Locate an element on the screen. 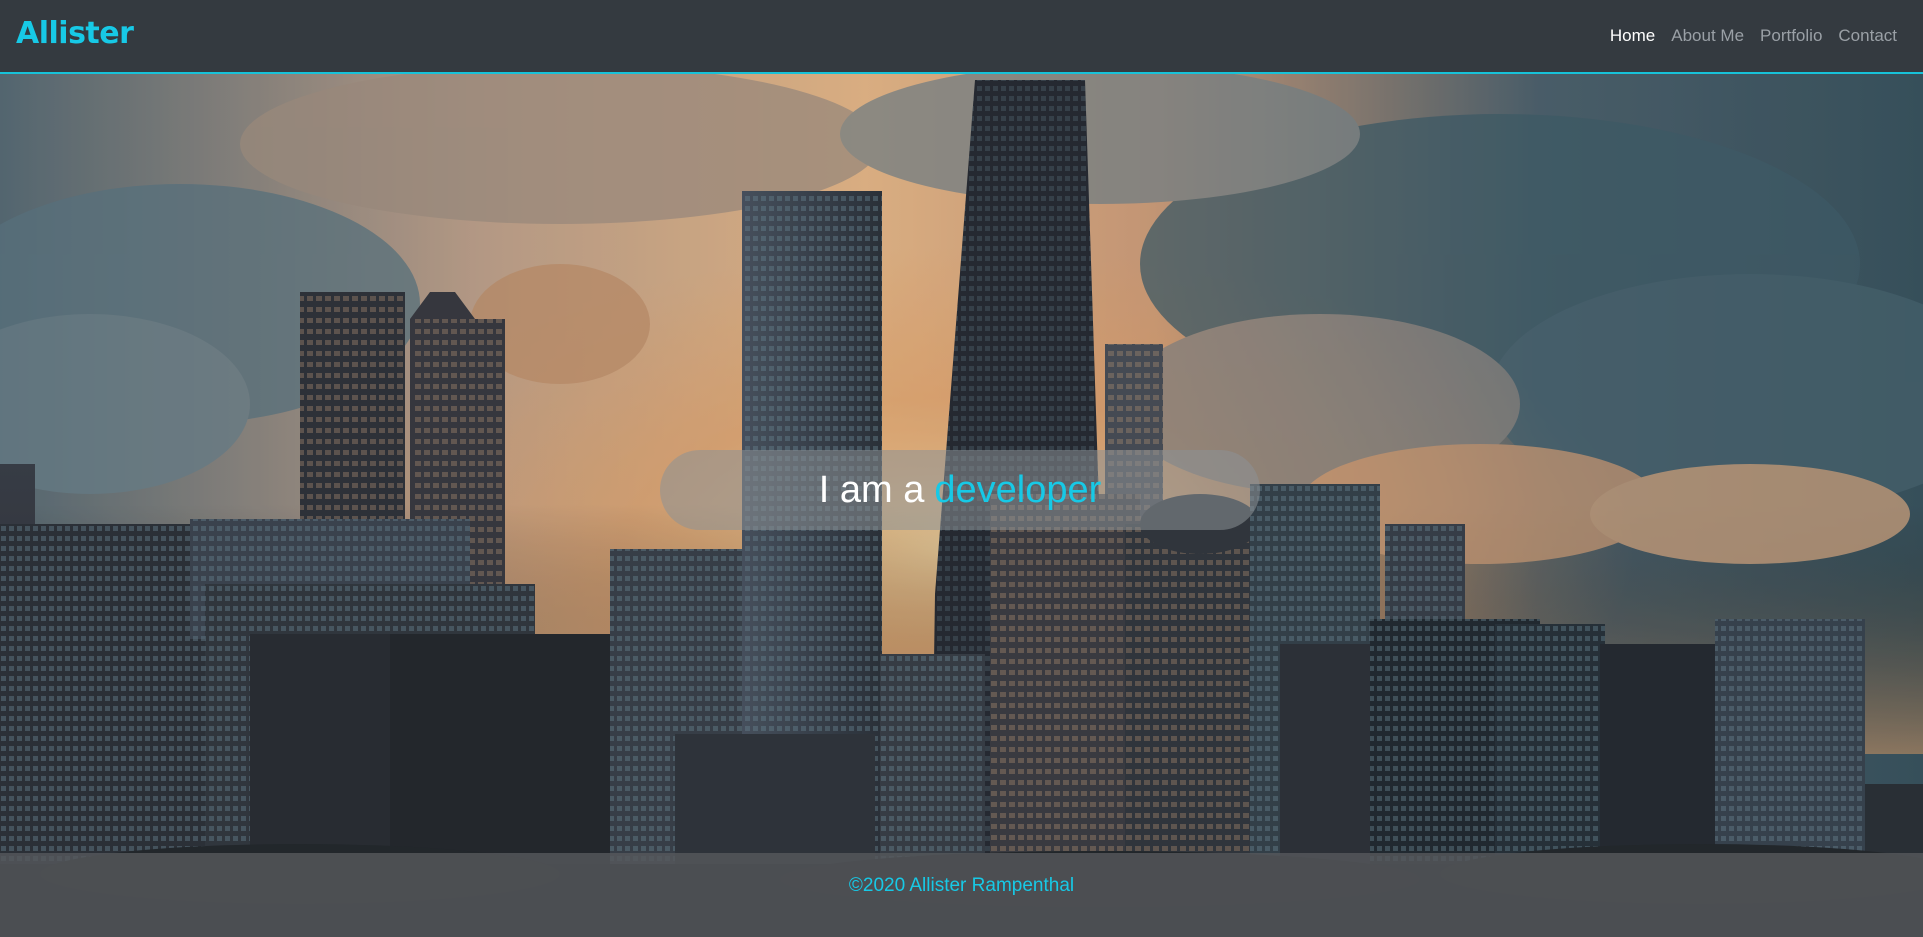 This screenshot has height=937, width=1923. brand-logo: Allister is located at coordinates (75, 33).